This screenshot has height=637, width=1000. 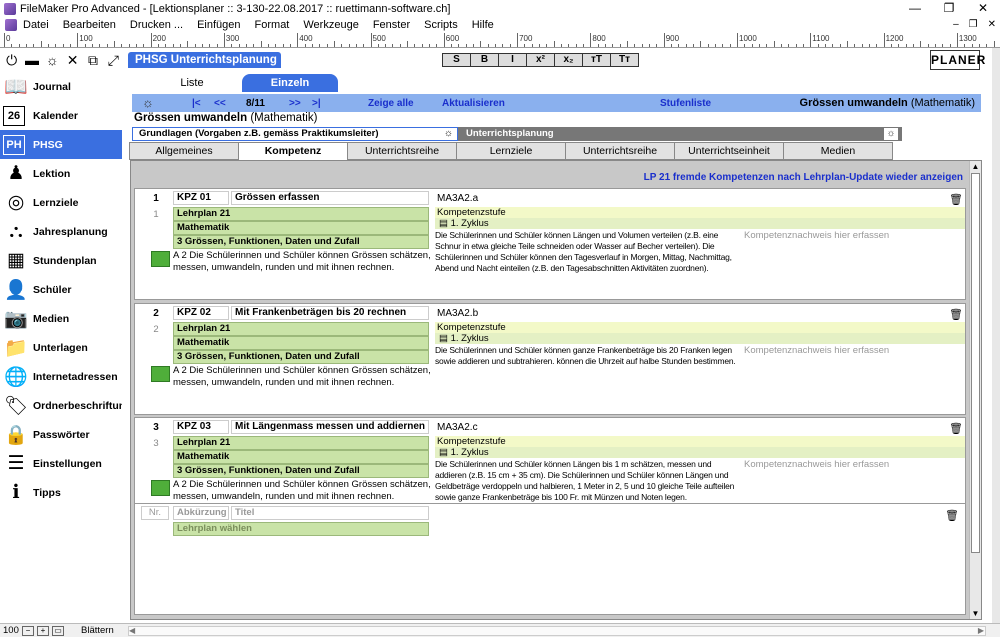 What do you see at coordinates (61, 289) in the screenshot?
I see `sidebar-item-sch-ler: 👤 Schüler` at bounding box center [61, 289].